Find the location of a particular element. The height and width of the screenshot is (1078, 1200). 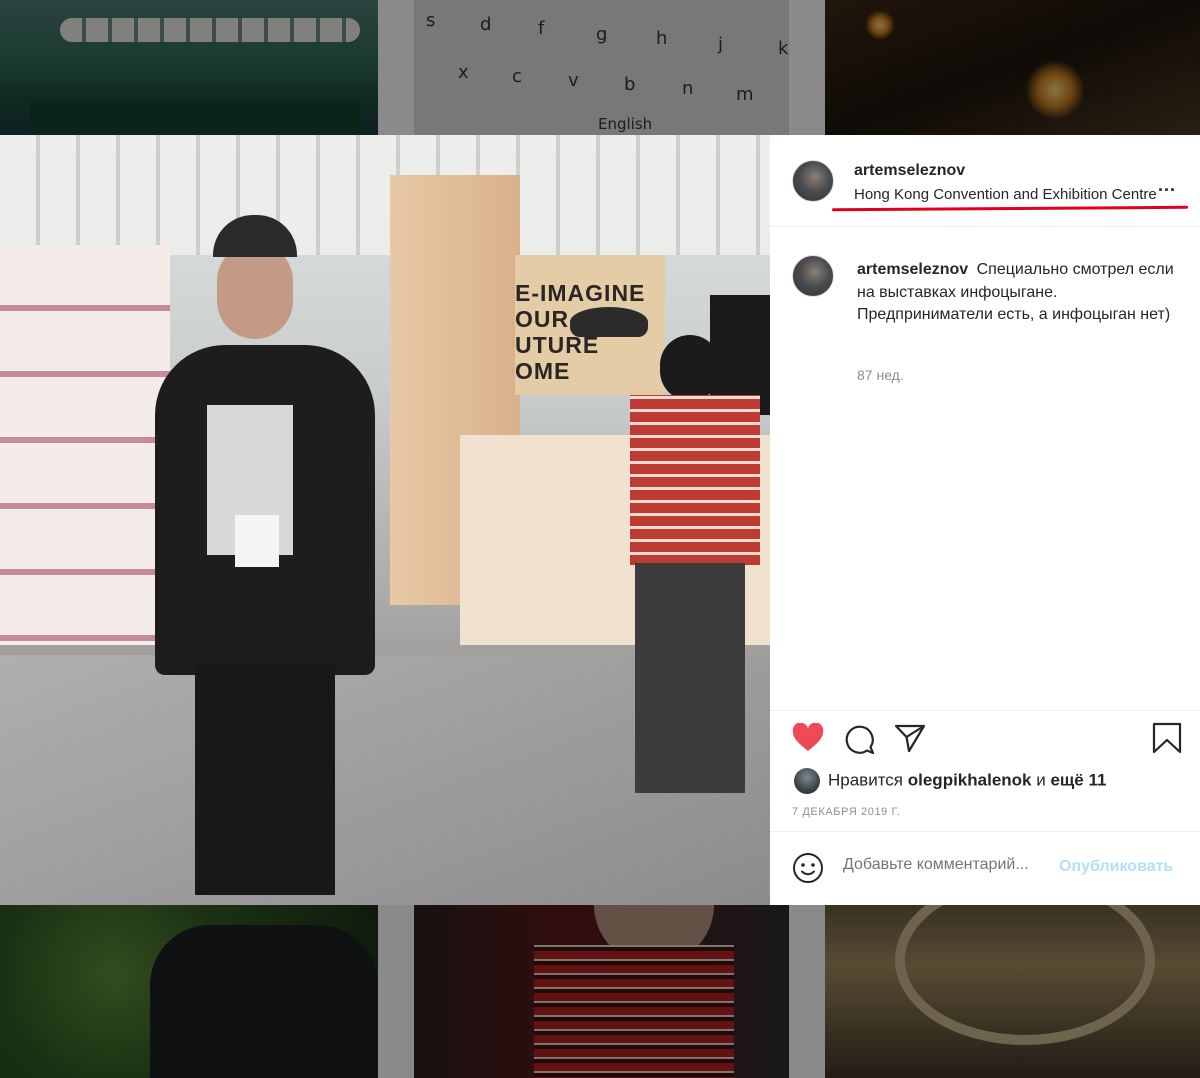

likes-joiner: и is located at coordinates (1041, 780).